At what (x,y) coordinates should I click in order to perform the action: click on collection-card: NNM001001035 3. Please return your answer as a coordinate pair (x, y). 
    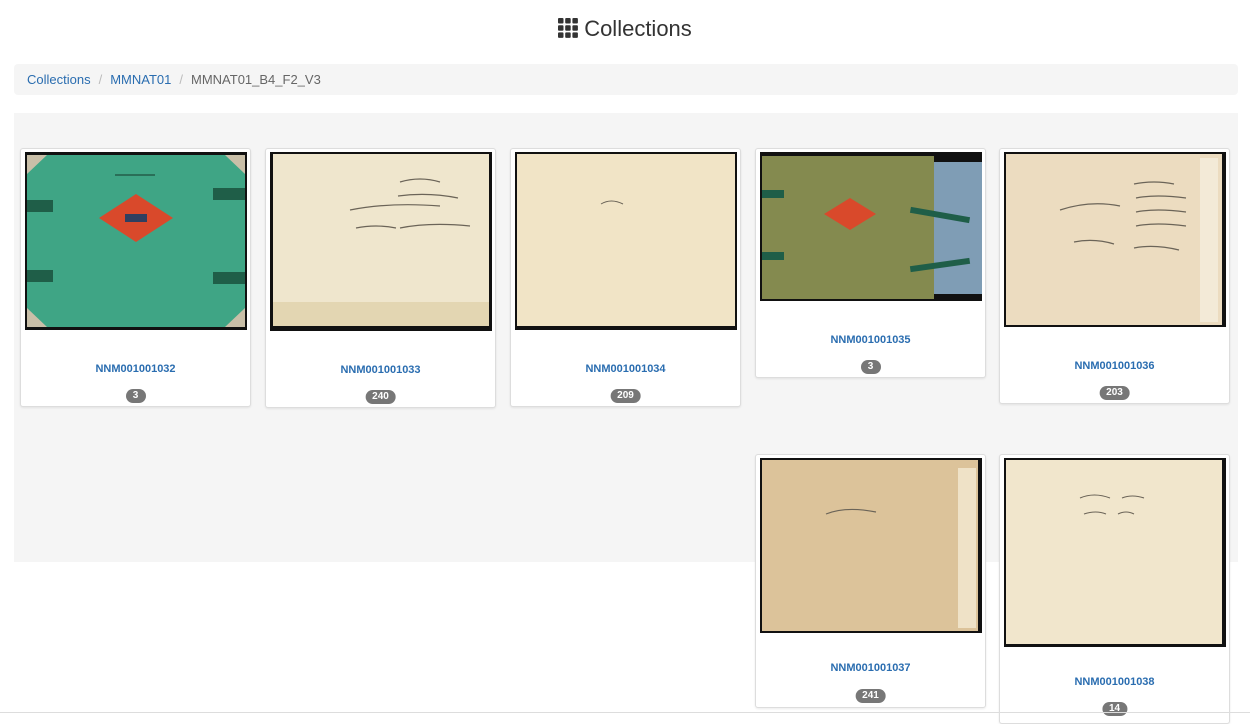
    Looking at the image, I should click on (870, 263).